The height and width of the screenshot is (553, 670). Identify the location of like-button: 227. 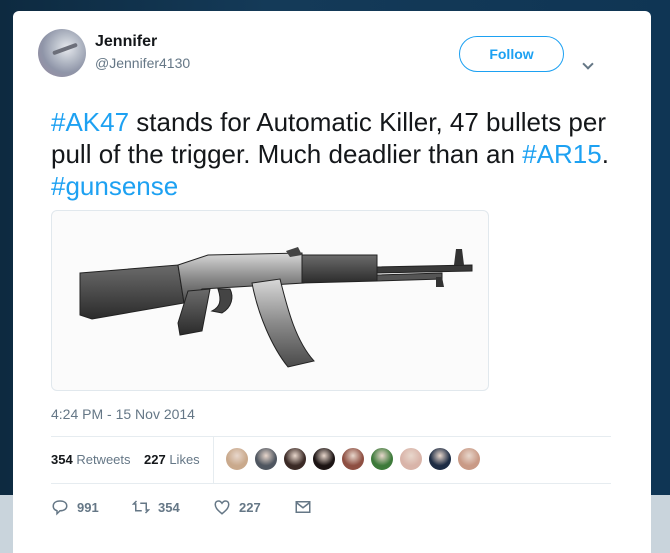
(237, 507).